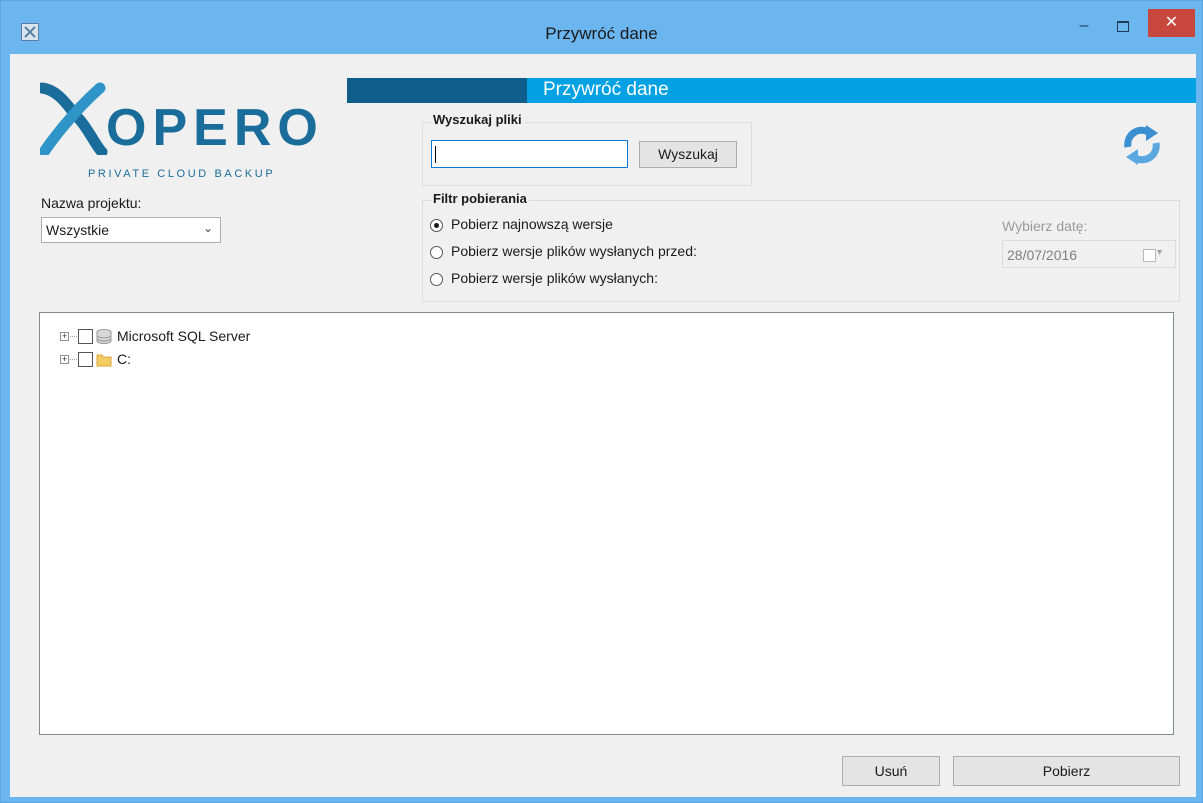 Image resolution: width=1203 pixels, height=803 pixels. Describe the element at coordinates (77, 230) in the screenshot. I see `project-select-value: Wszystkie` at that location.